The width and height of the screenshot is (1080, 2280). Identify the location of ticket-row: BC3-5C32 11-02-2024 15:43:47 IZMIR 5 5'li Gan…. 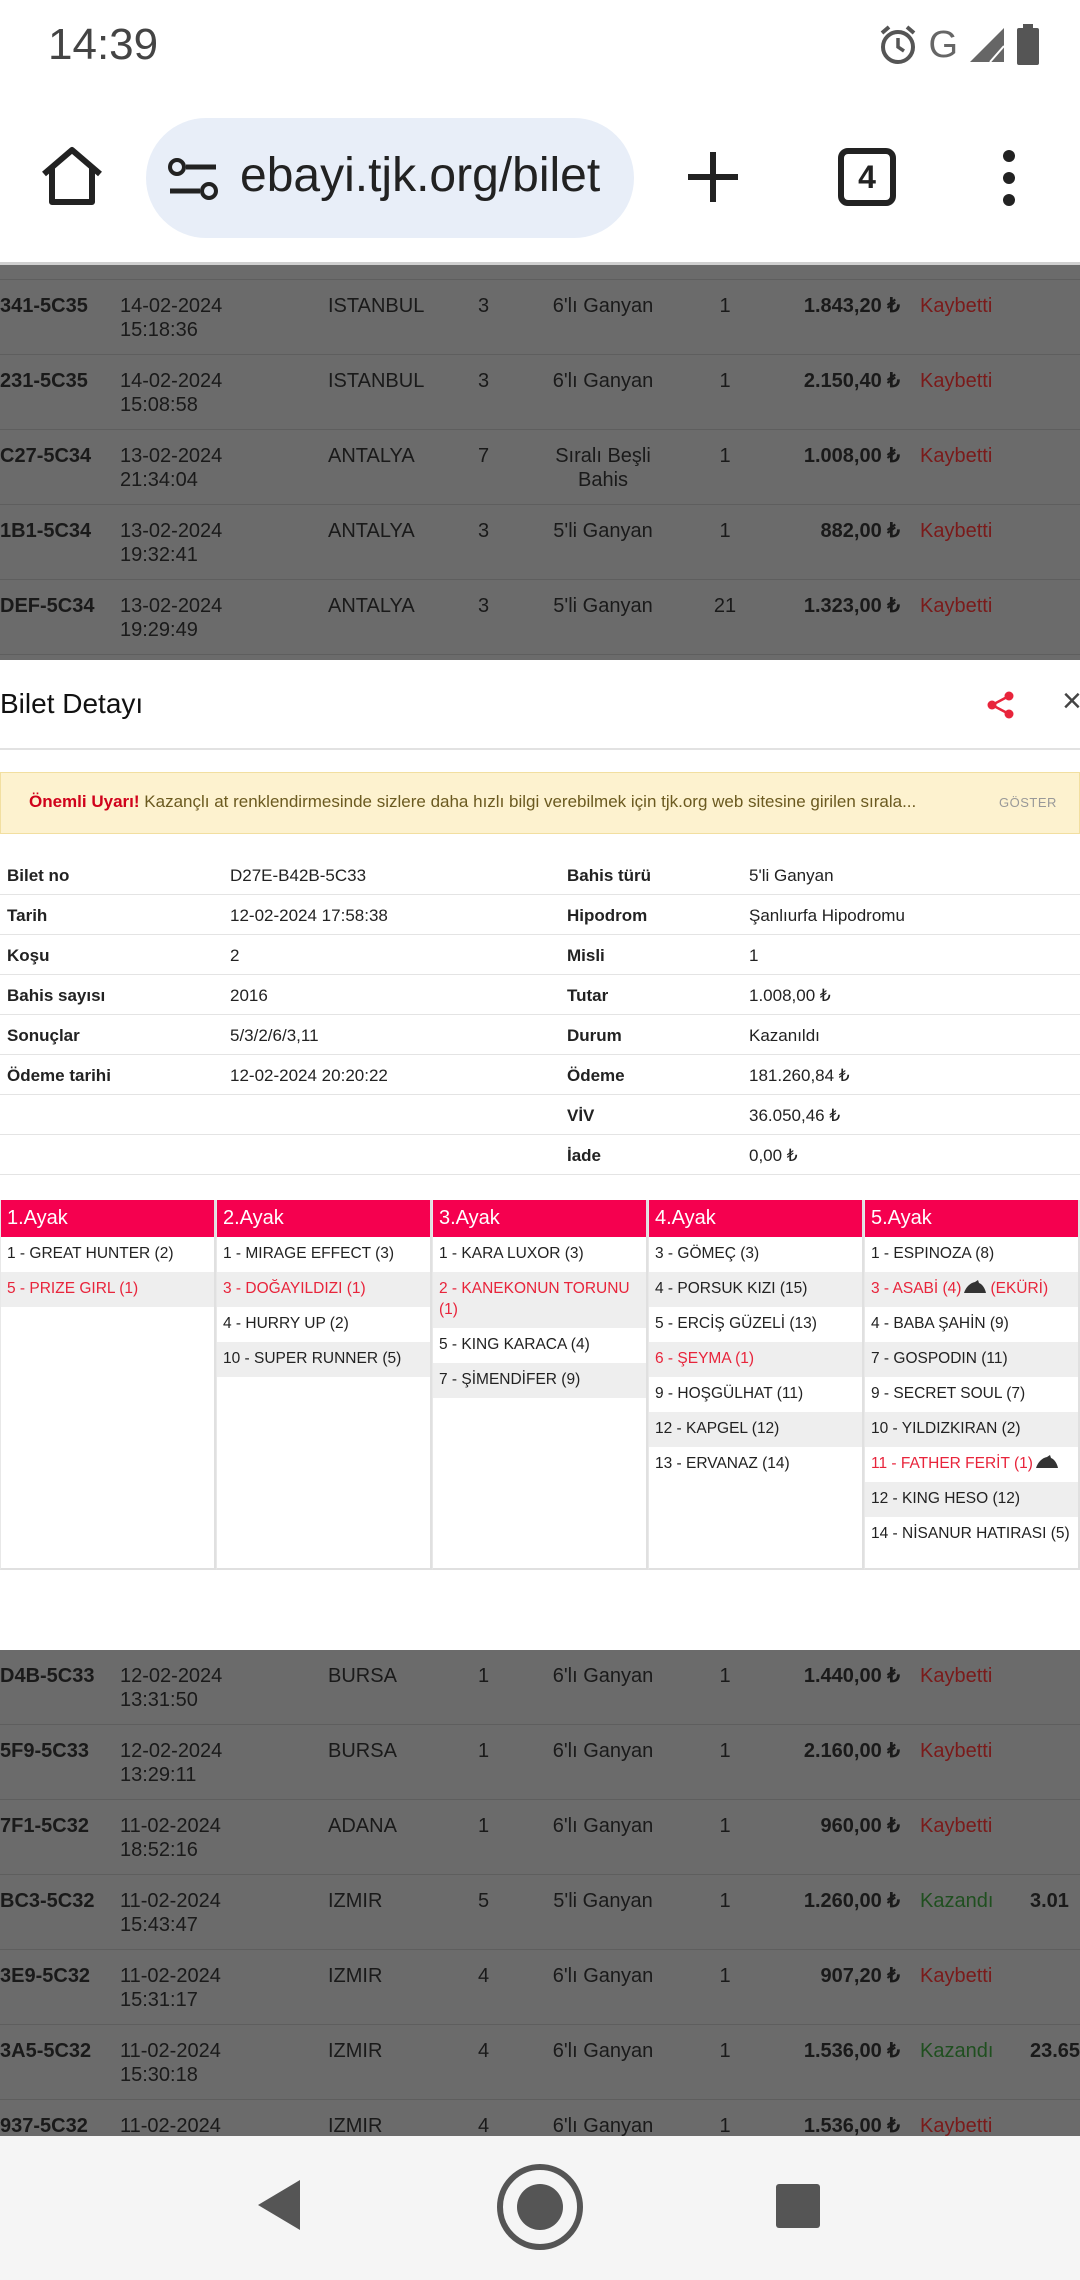
(540, 1912).